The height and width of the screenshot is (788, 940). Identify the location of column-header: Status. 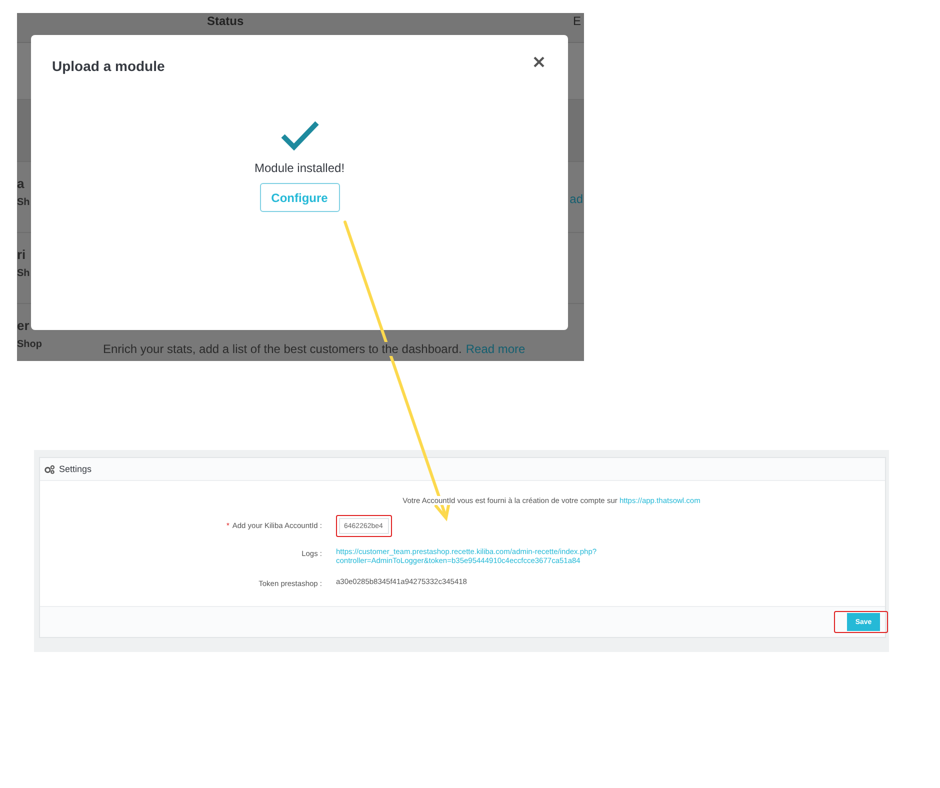
(225, 21).